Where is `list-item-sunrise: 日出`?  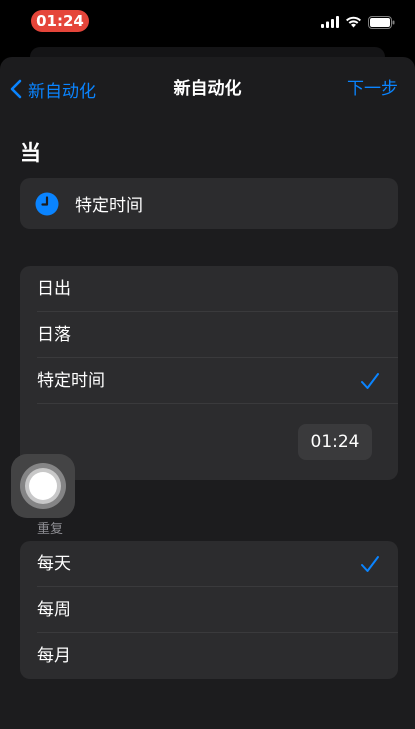
list-item-sunrise: 日出 is located at coordinates (209, 289).